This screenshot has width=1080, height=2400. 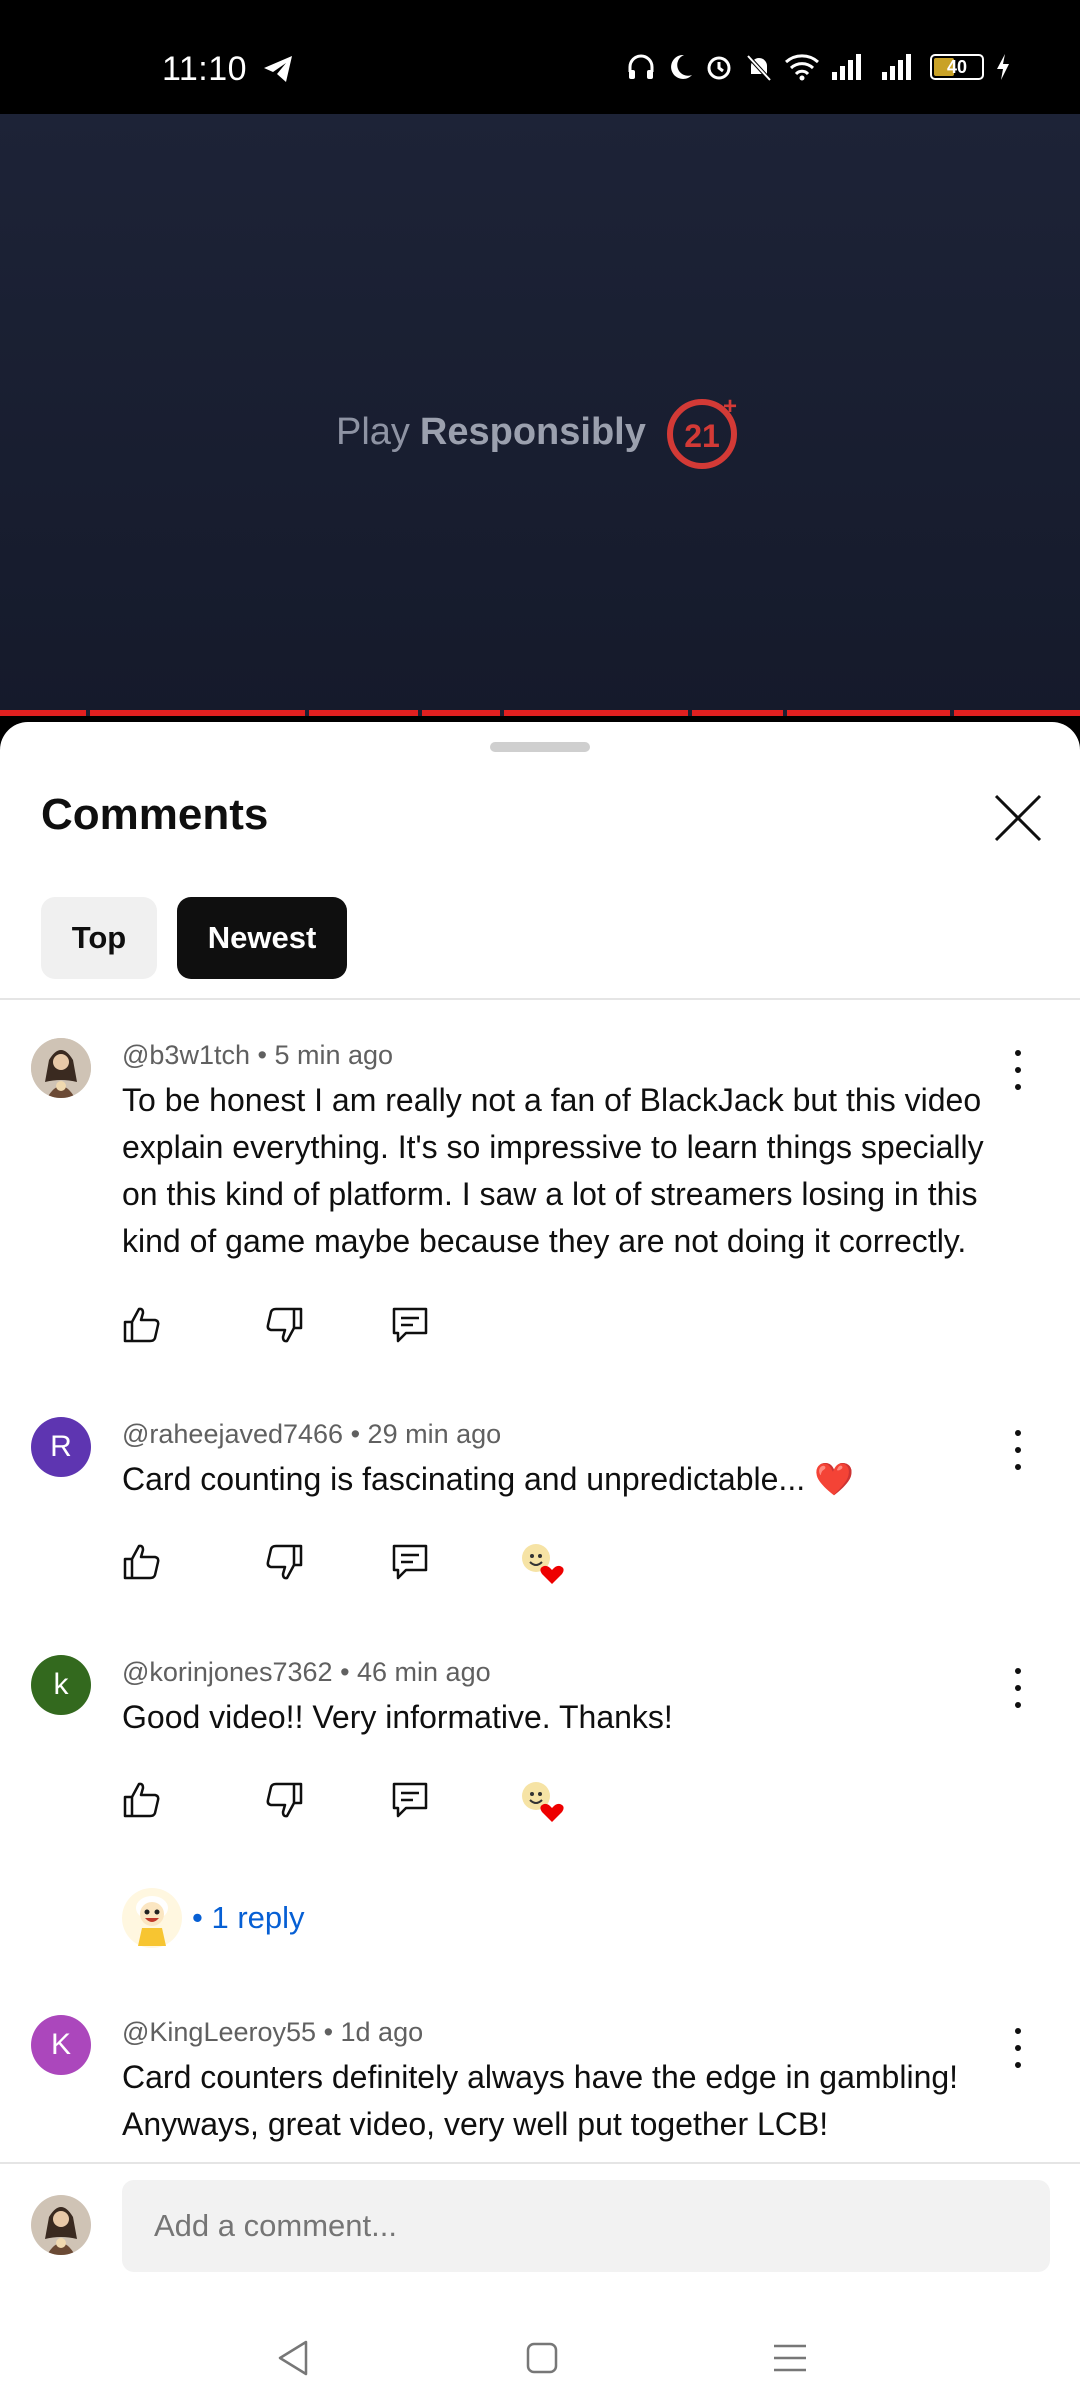 What do you see at coordinates (232, 1434) in the screenshot?
I see `comment-author: @raheejaved7466` at bounding box center [232, 1434].